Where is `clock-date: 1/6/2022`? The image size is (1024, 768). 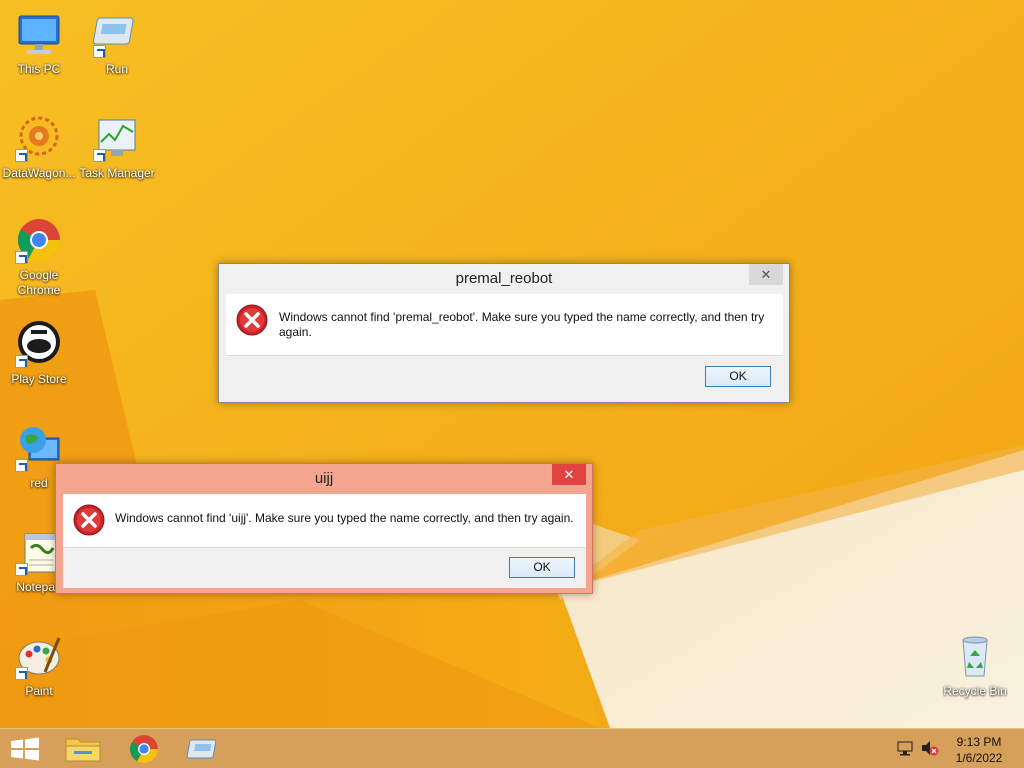 clock-date: 1/6/2022 is located at coordinates (979, 758).